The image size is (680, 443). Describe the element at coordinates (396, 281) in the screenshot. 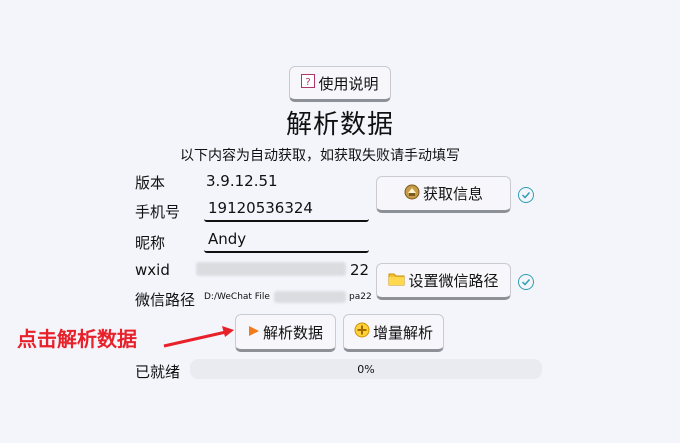

I see `folder-icon` at that location.